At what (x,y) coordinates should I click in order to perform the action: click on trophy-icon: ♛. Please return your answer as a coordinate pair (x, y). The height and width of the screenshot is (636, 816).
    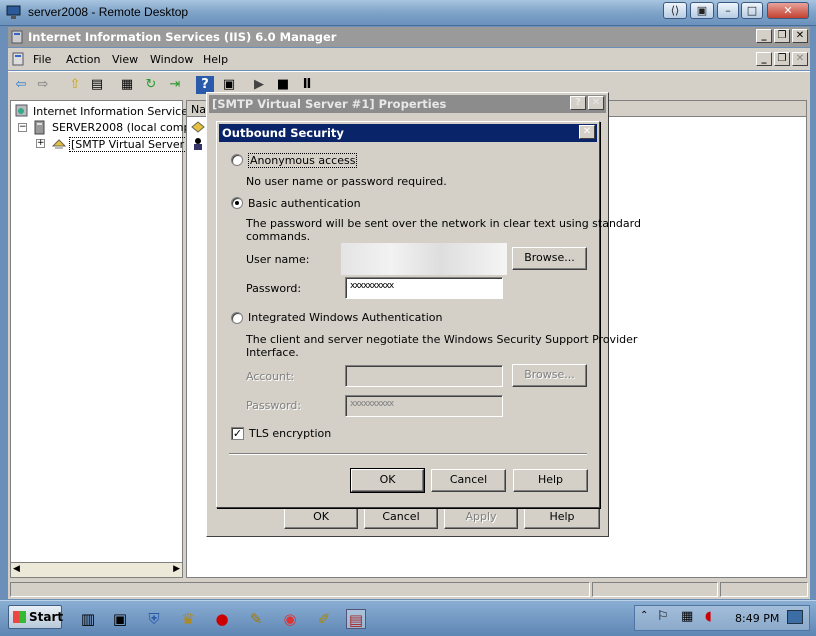
    Looking at the image, I should click on (188, 619).